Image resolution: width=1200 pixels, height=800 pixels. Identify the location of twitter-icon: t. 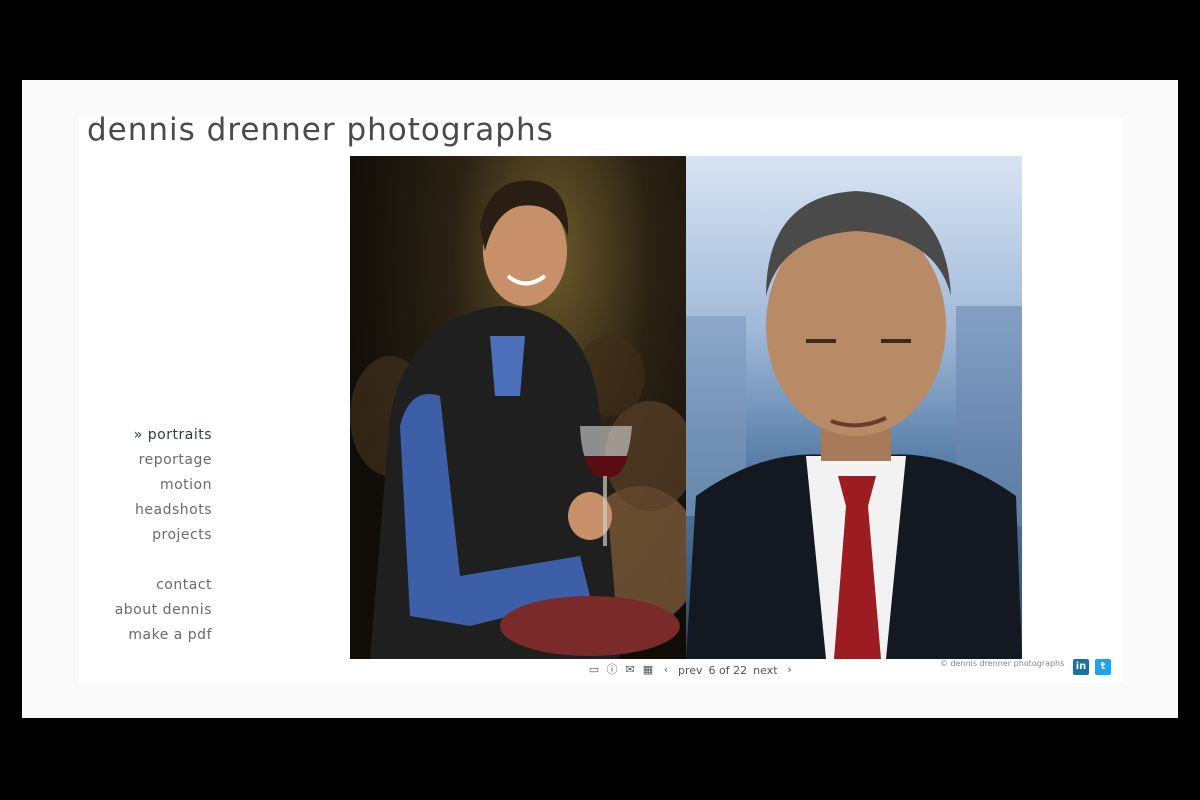
(1103, 667).